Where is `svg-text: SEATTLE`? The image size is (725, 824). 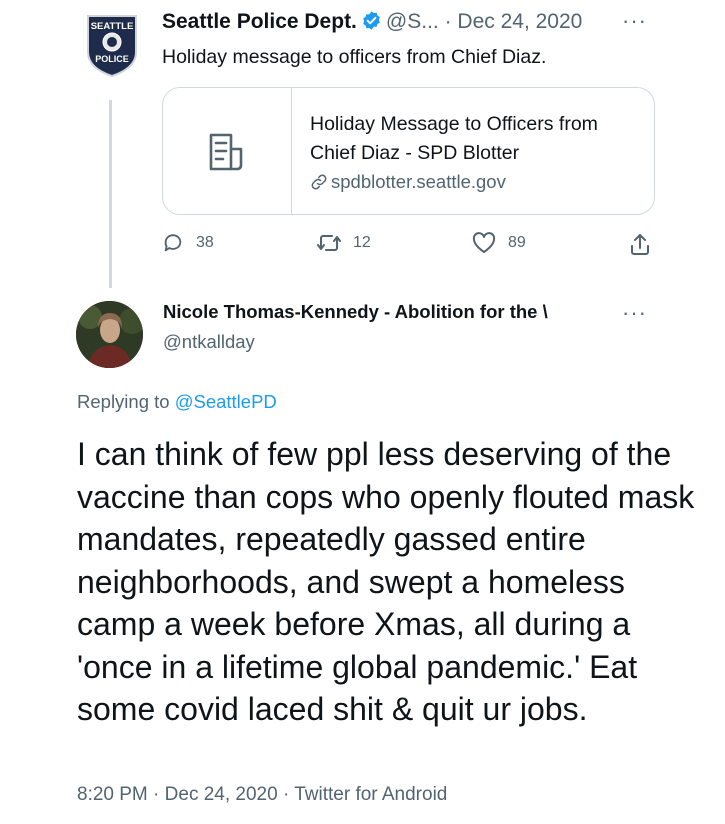 svg-text: SEATTLE is located at coordinates (112, 26).